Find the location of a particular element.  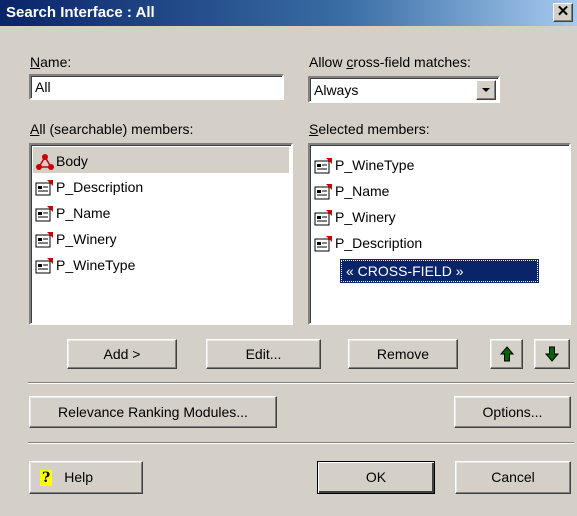

ok-button: OK is located at coordinates (376, 477).